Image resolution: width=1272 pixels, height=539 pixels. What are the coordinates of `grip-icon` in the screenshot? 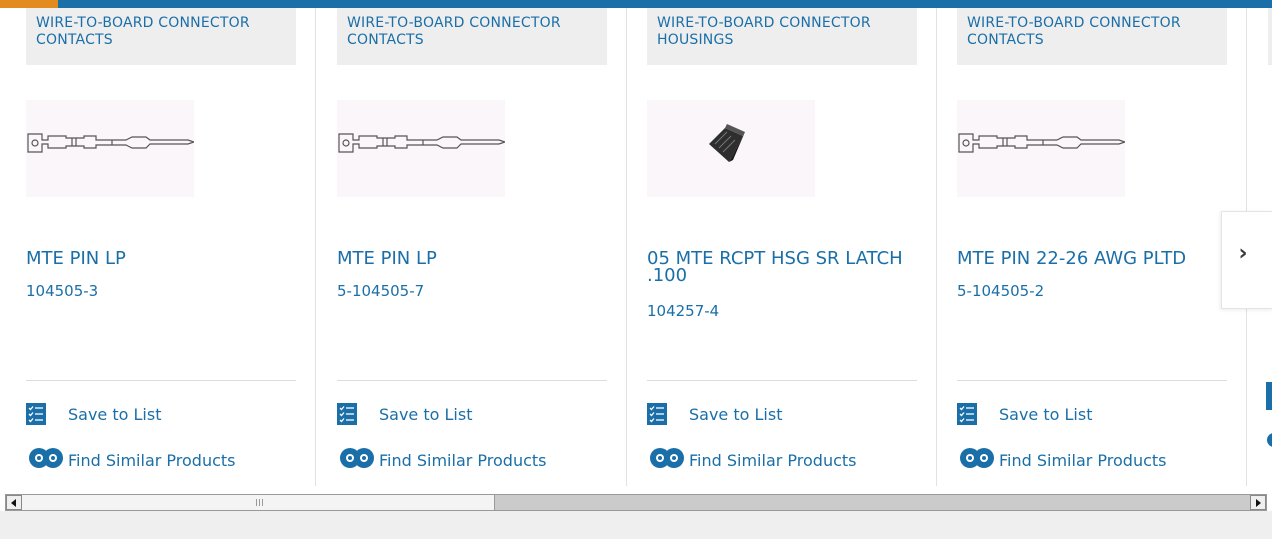 It's located at (259, 502).